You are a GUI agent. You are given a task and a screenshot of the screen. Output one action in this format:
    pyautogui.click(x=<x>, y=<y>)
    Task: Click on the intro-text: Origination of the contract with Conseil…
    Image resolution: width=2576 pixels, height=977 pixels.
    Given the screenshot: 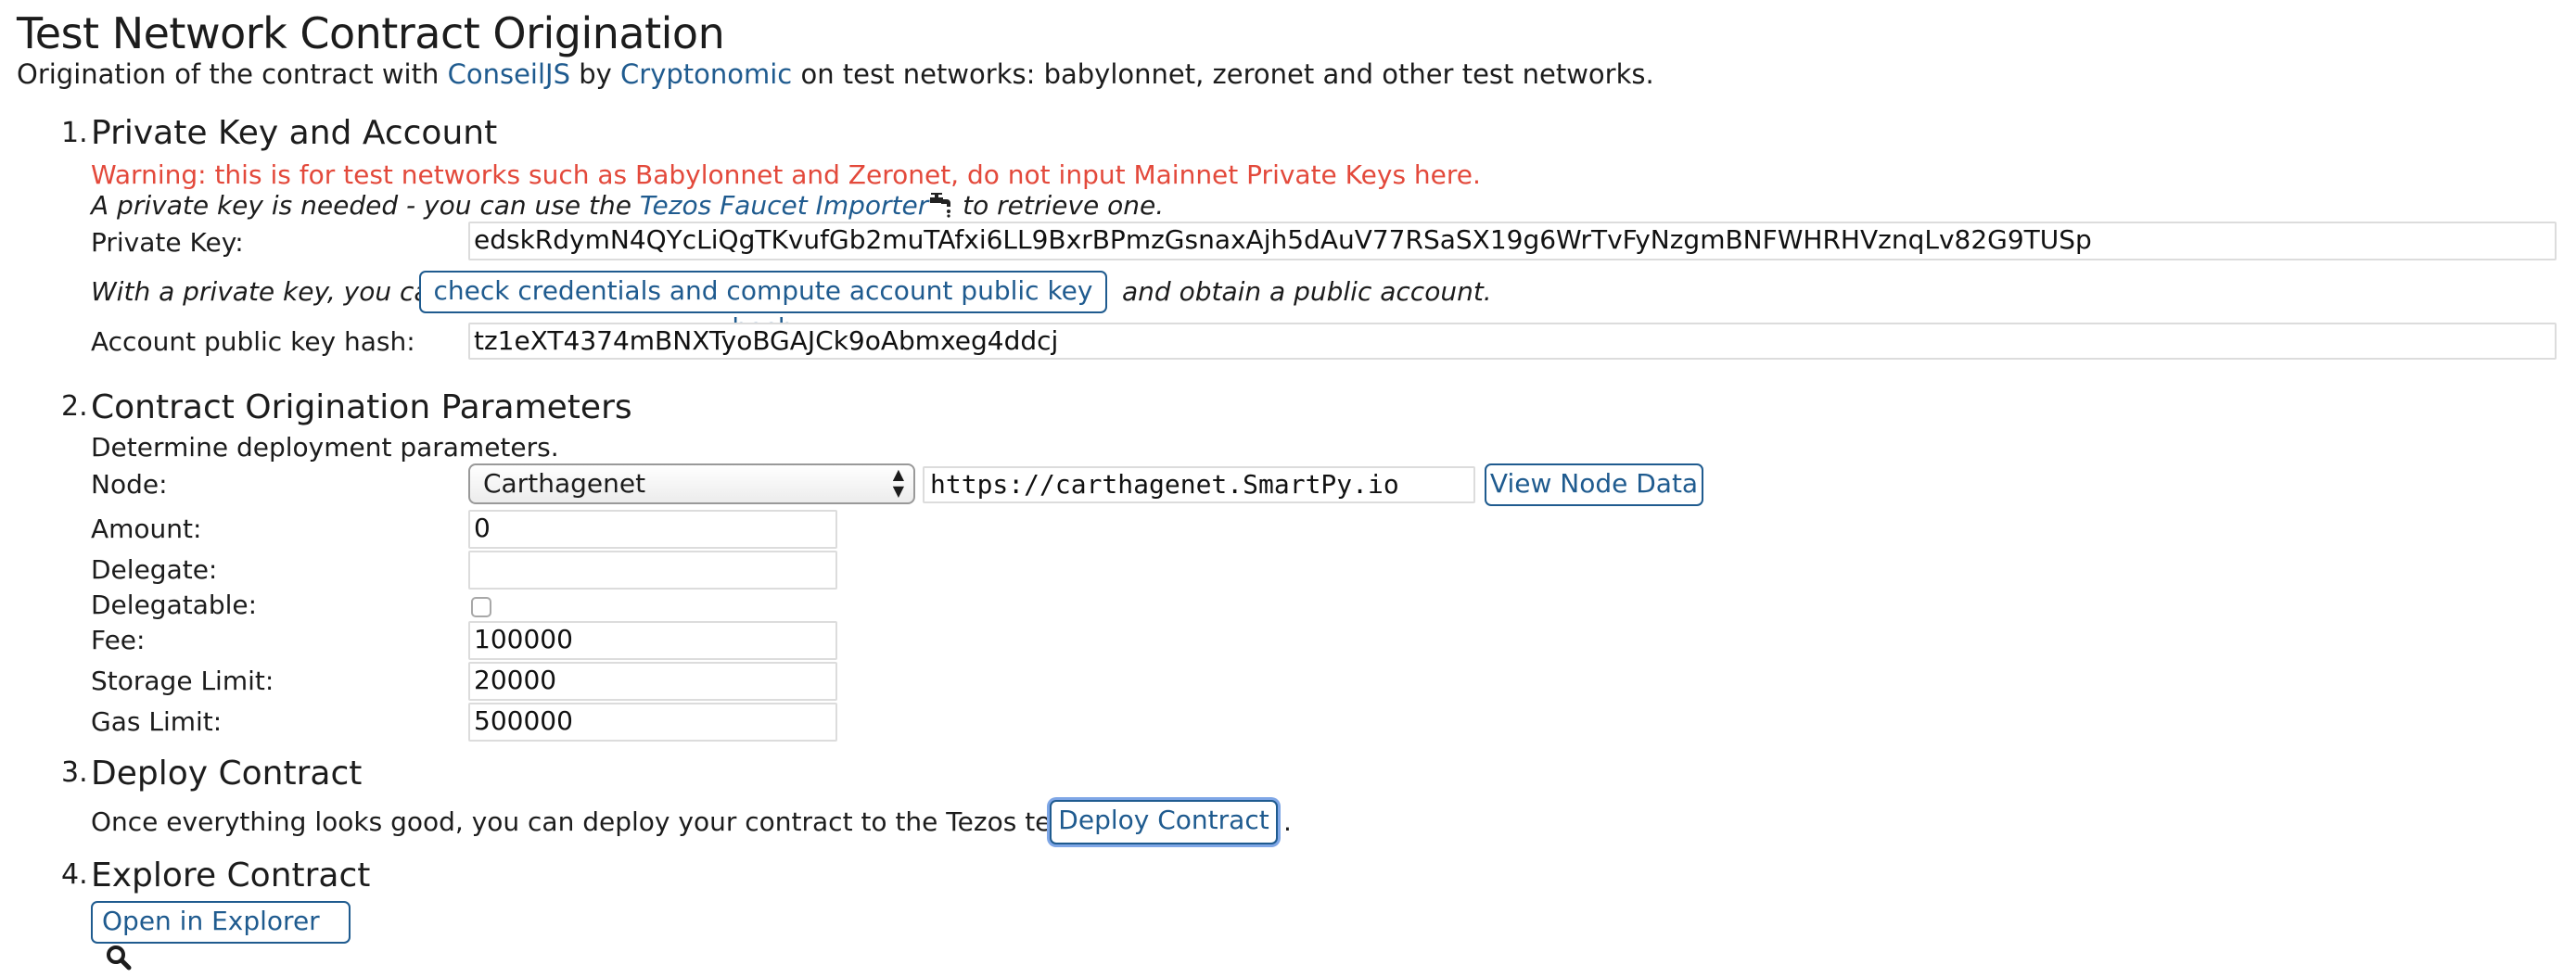 What is the action you would take?
    pyautogui.click(x=836, y=75)
    